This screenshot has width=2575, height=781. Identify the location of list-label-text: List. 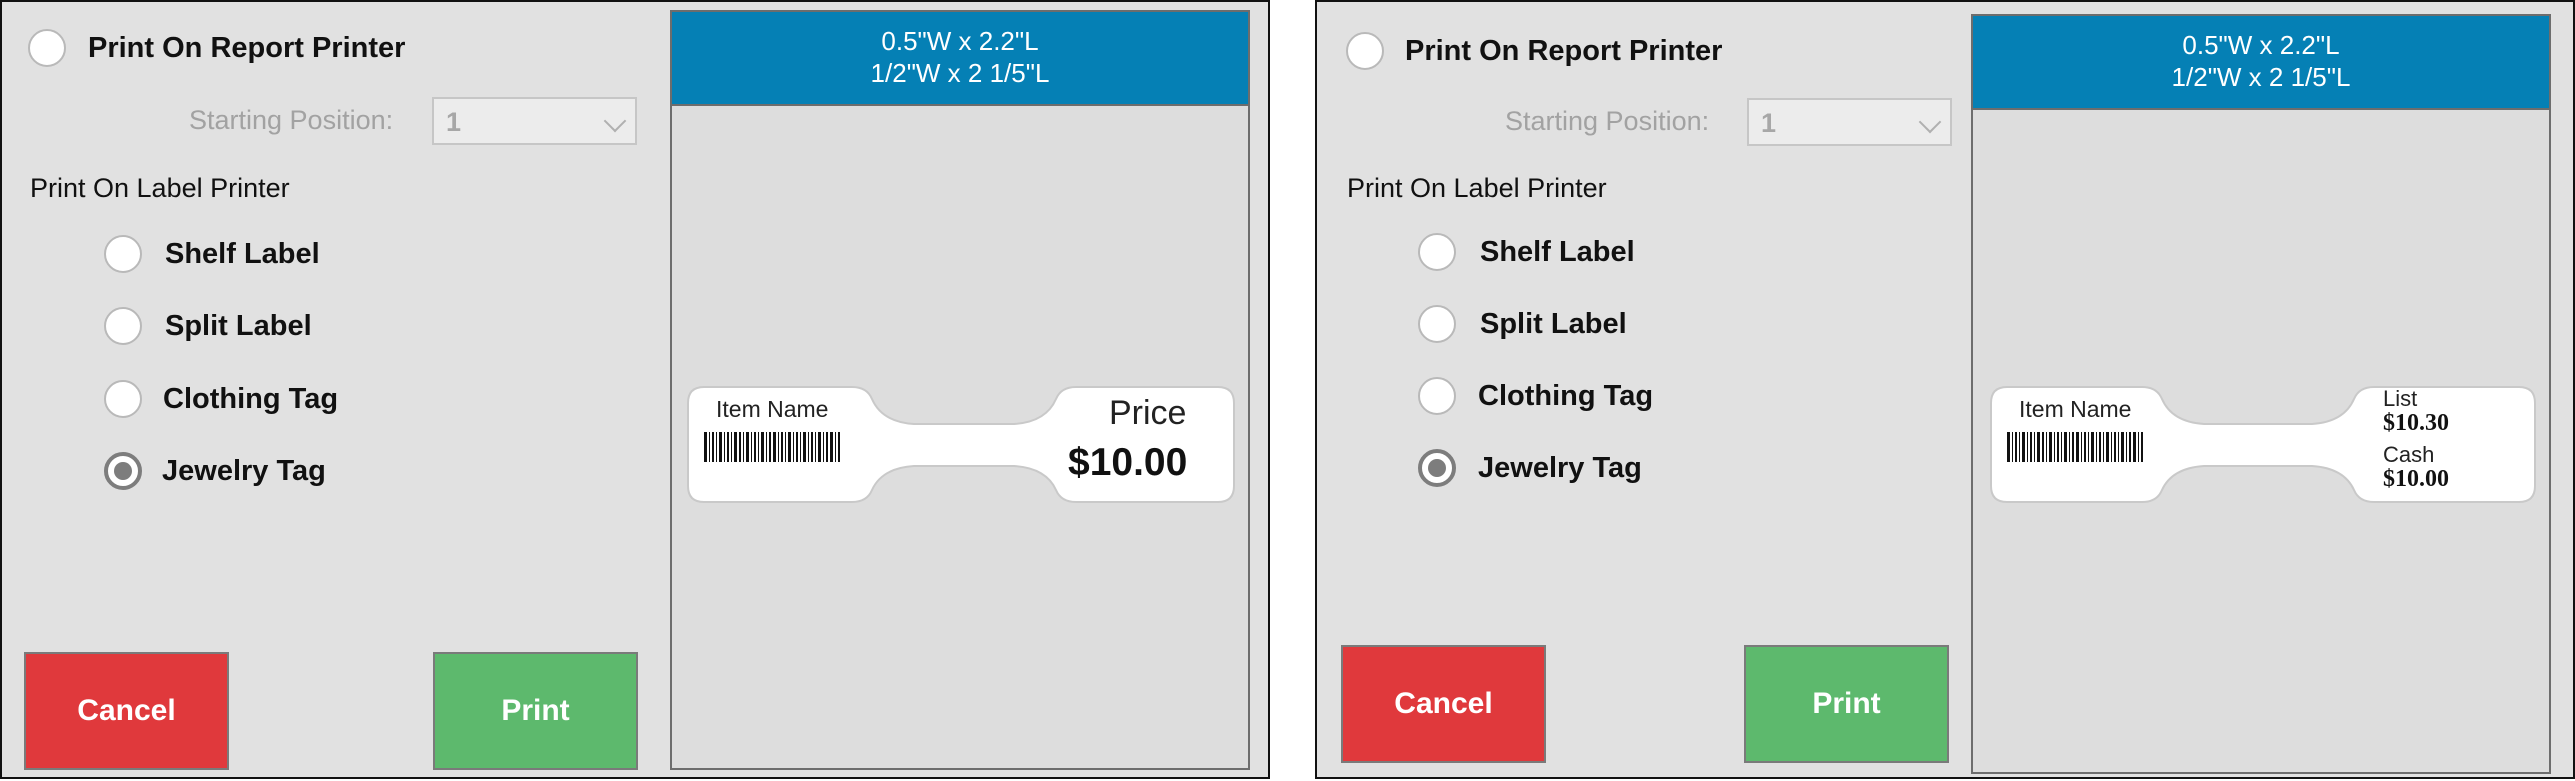
(2400, 398).